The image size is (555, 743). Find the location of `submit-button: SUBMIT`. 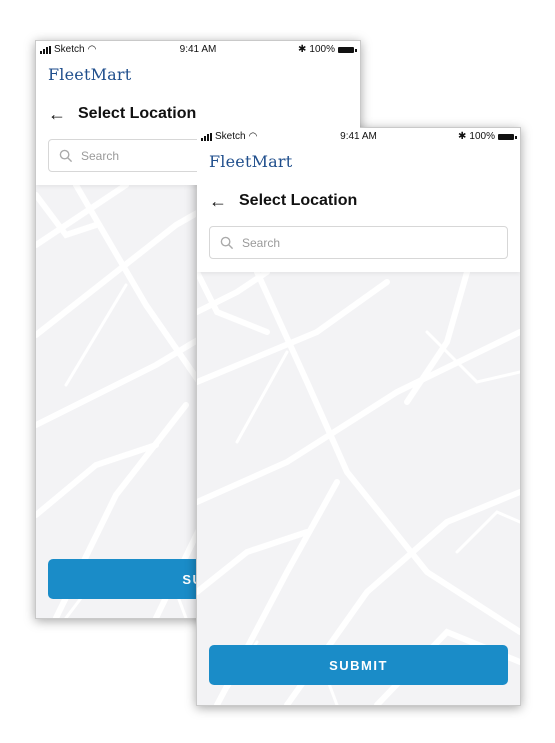

submit-button: SUBMIT is located at coordinates (358, 665).